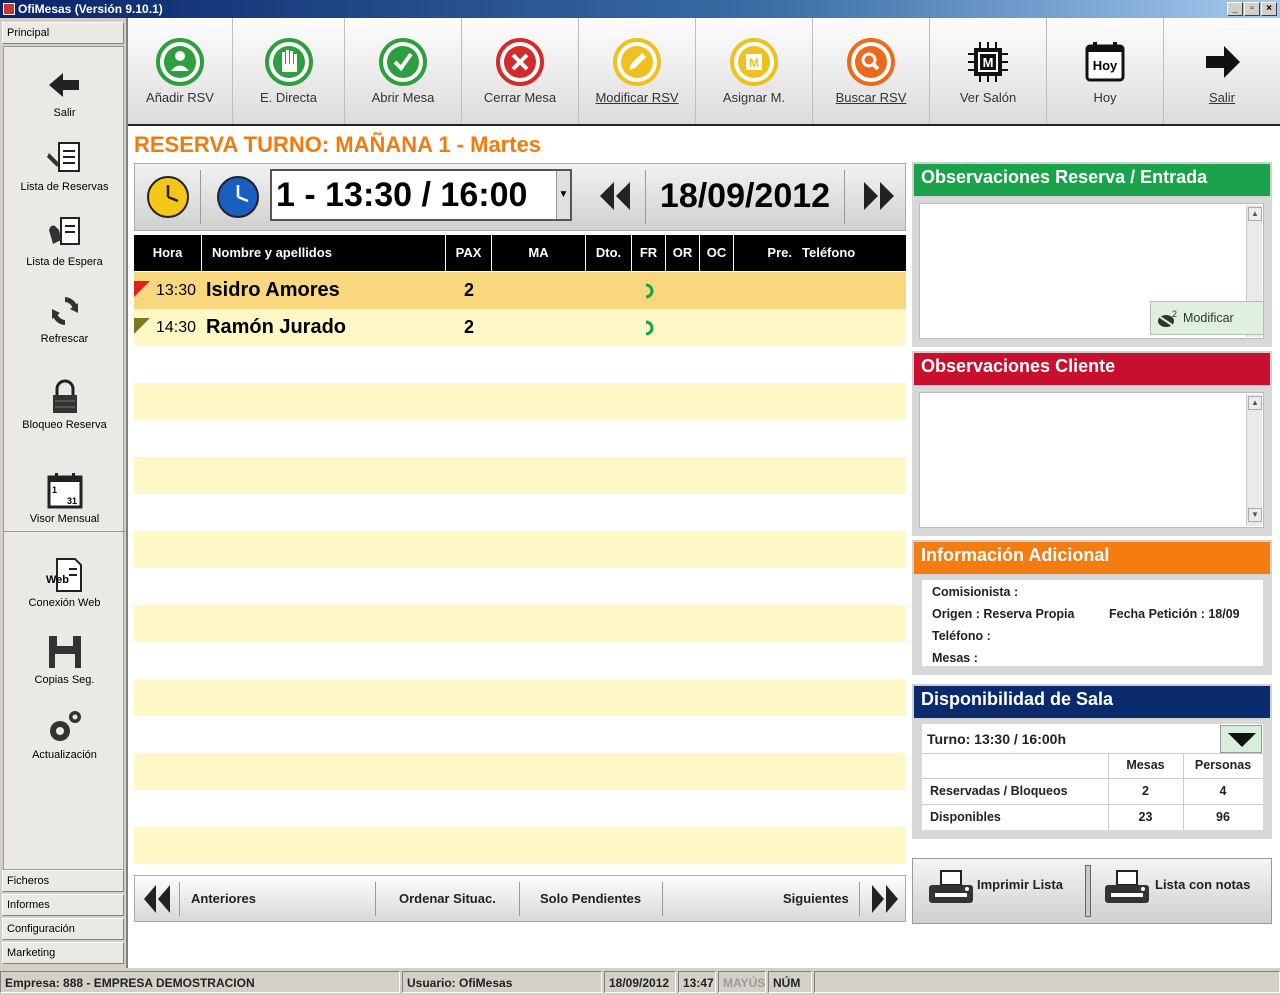 This screenshot has height=995, width=1280. I want to click on status-hora: 13:47, so click(697, 982).